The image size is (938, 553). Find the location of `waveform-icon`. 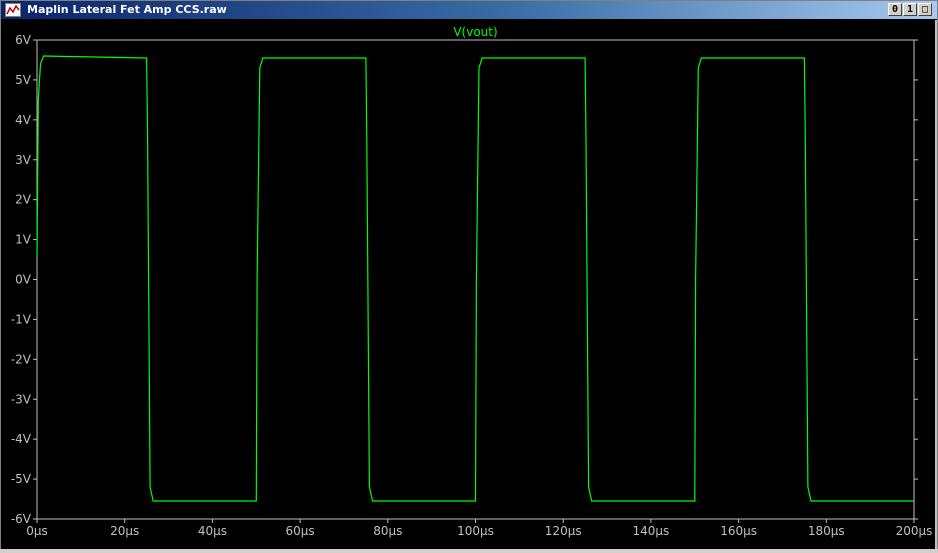

waveform-icon is located at coordinates (13, 10).